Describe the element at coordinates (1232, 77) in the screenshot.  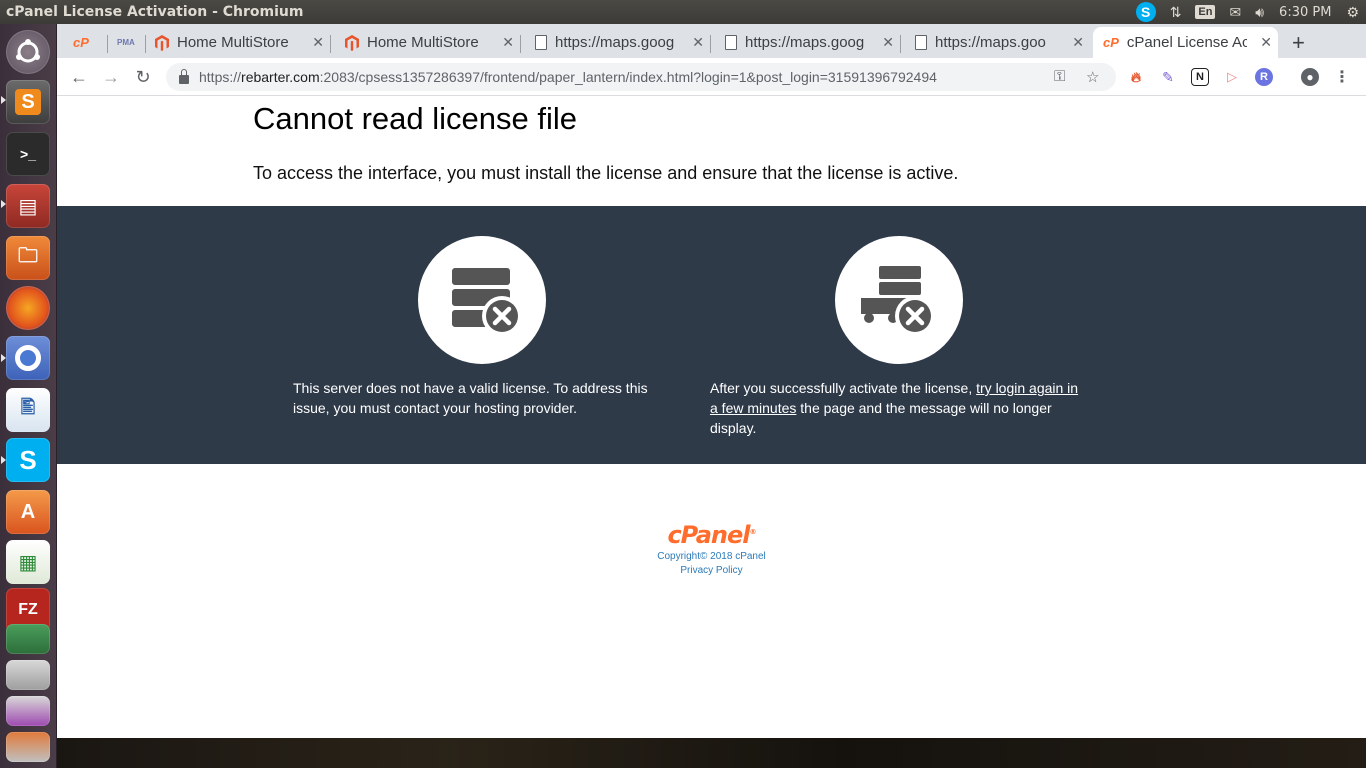
I see `extension-arrow-icon: ▷` at that location.